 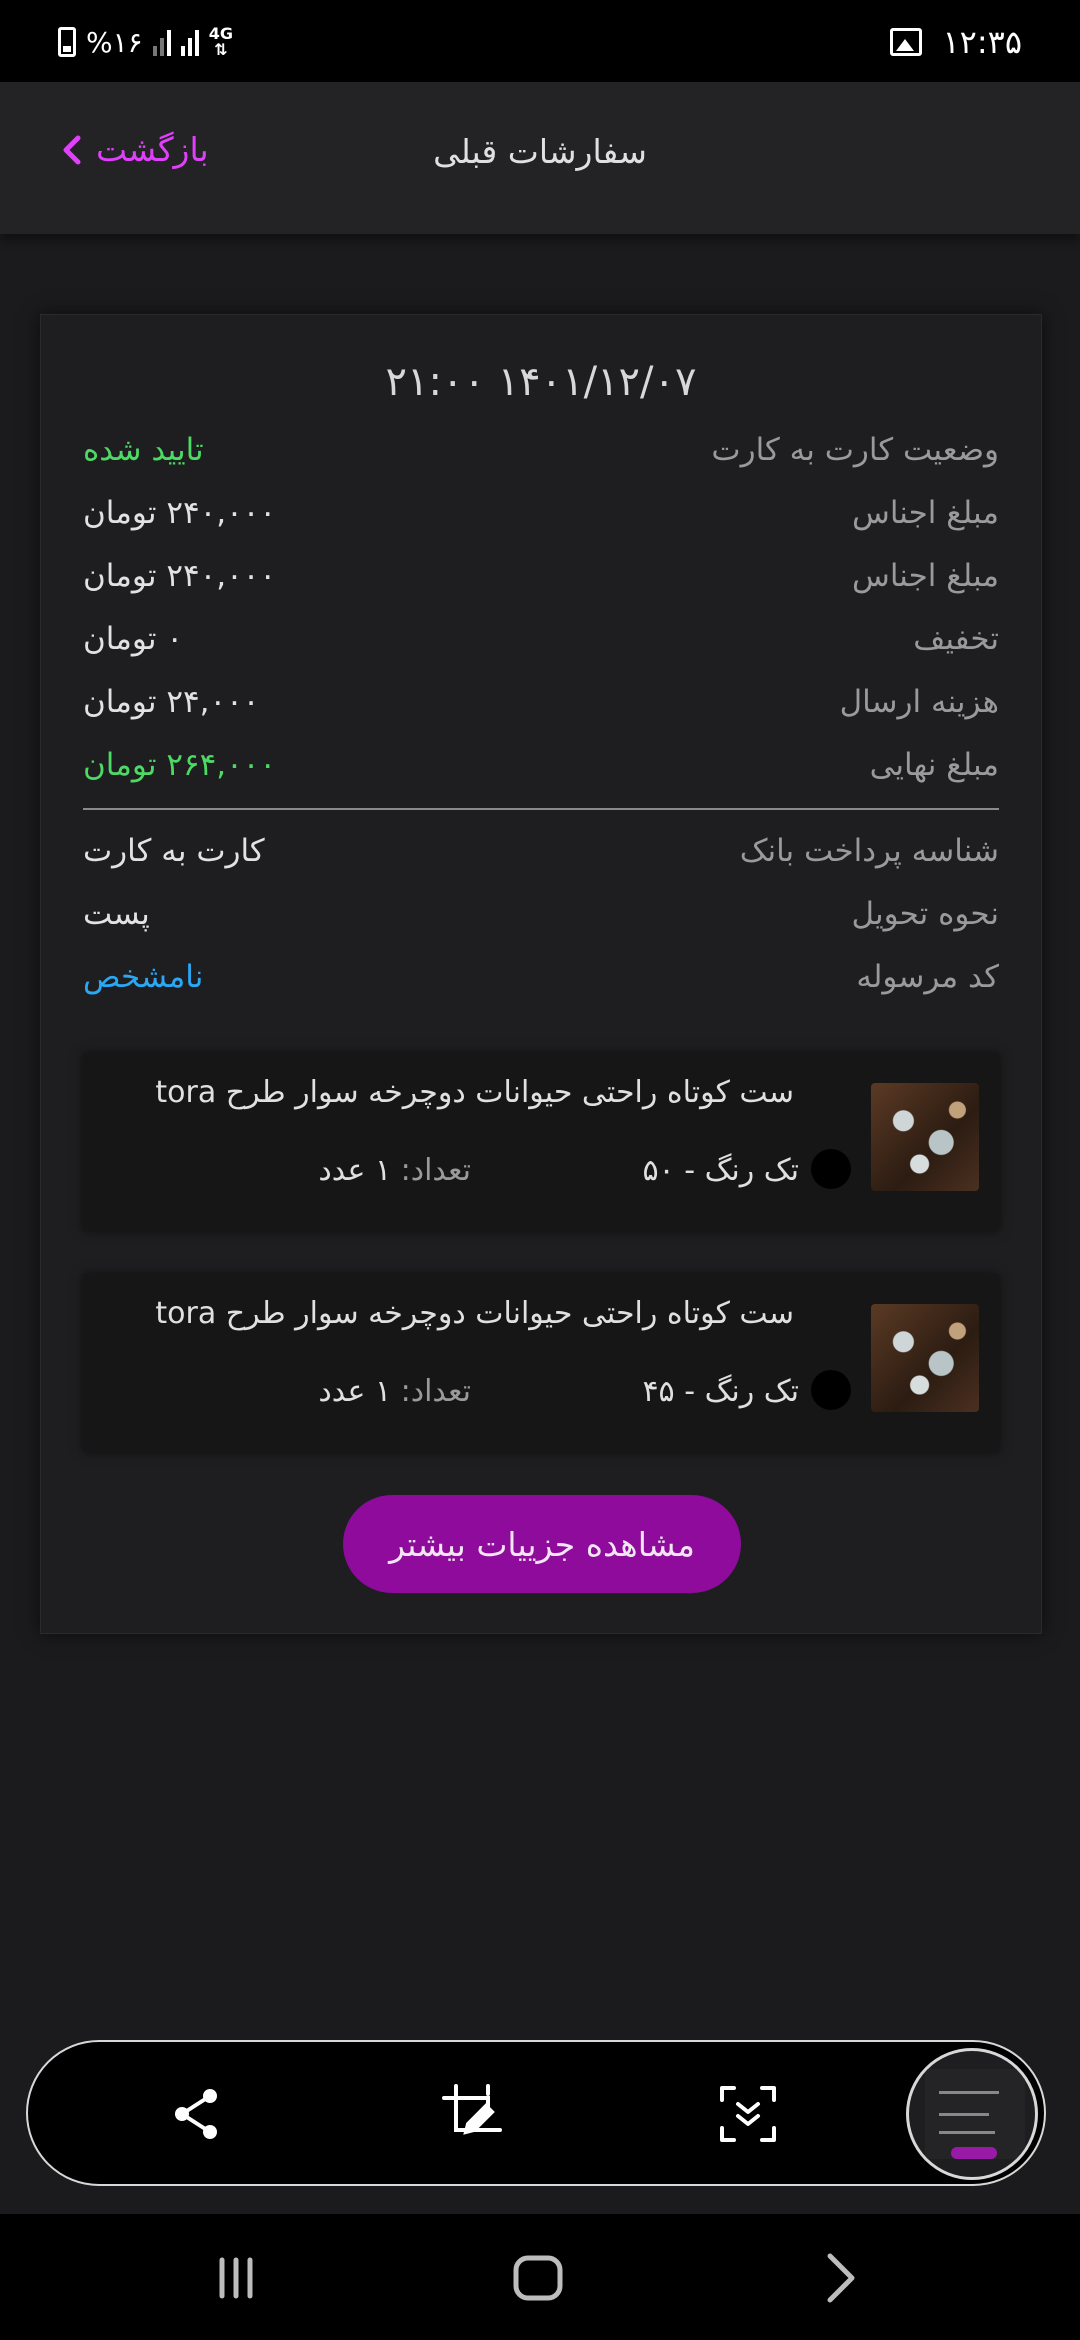 What do you see at coordinates (906, 42) in the screenshot?
I see `gallery-icon` at bounding box center [906, 42].